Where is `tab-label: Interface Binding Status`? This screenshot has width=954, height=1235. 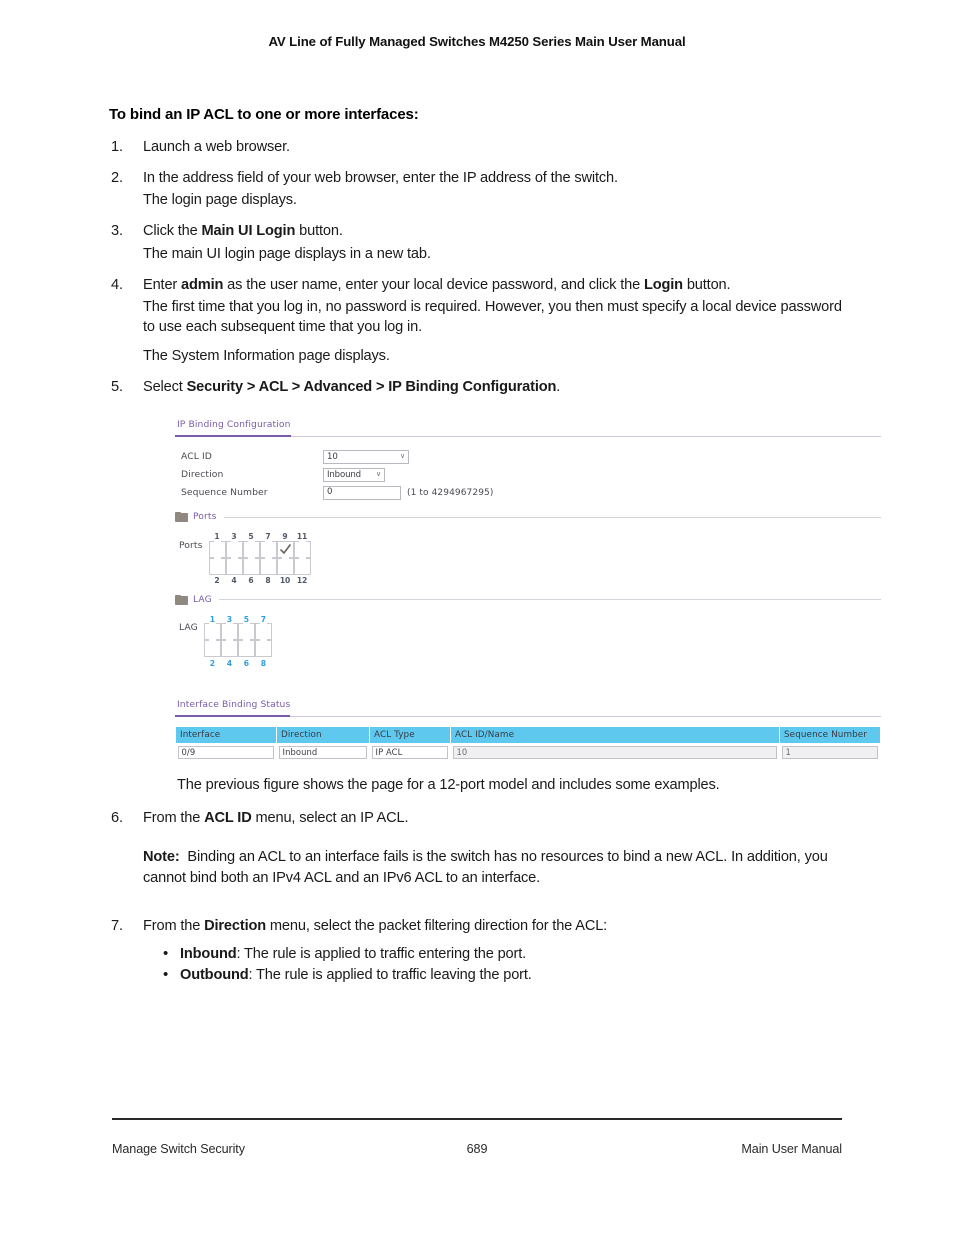 tab-label: Interface Binding Status is located at coordinates (233, 708).